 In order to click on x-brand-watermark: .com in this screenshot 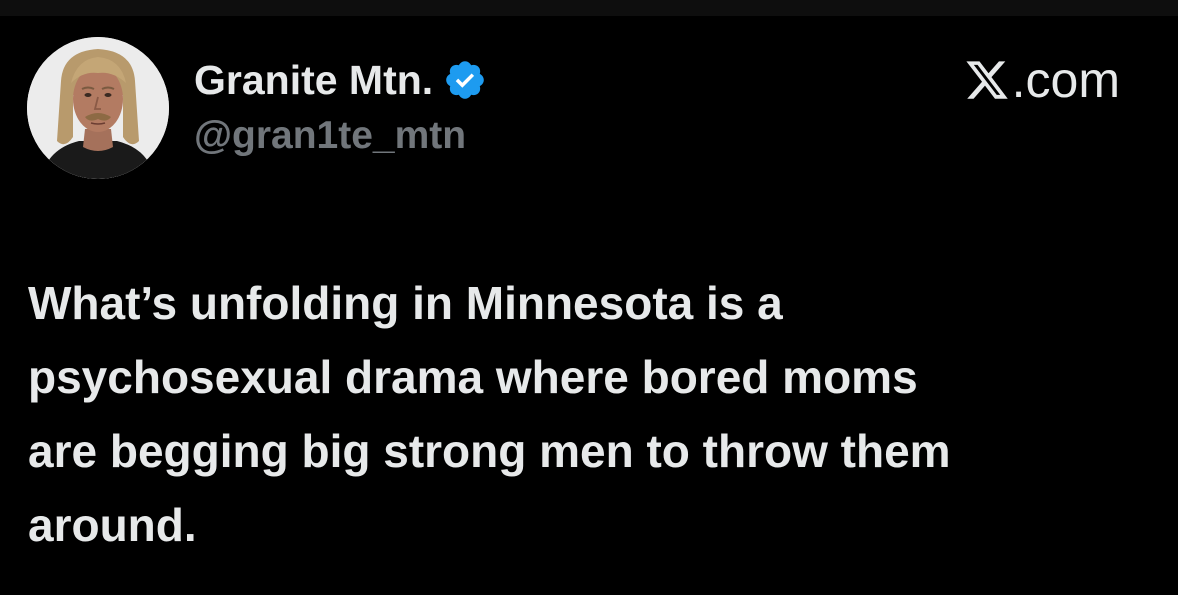, I will do `click(1042, 80)`.